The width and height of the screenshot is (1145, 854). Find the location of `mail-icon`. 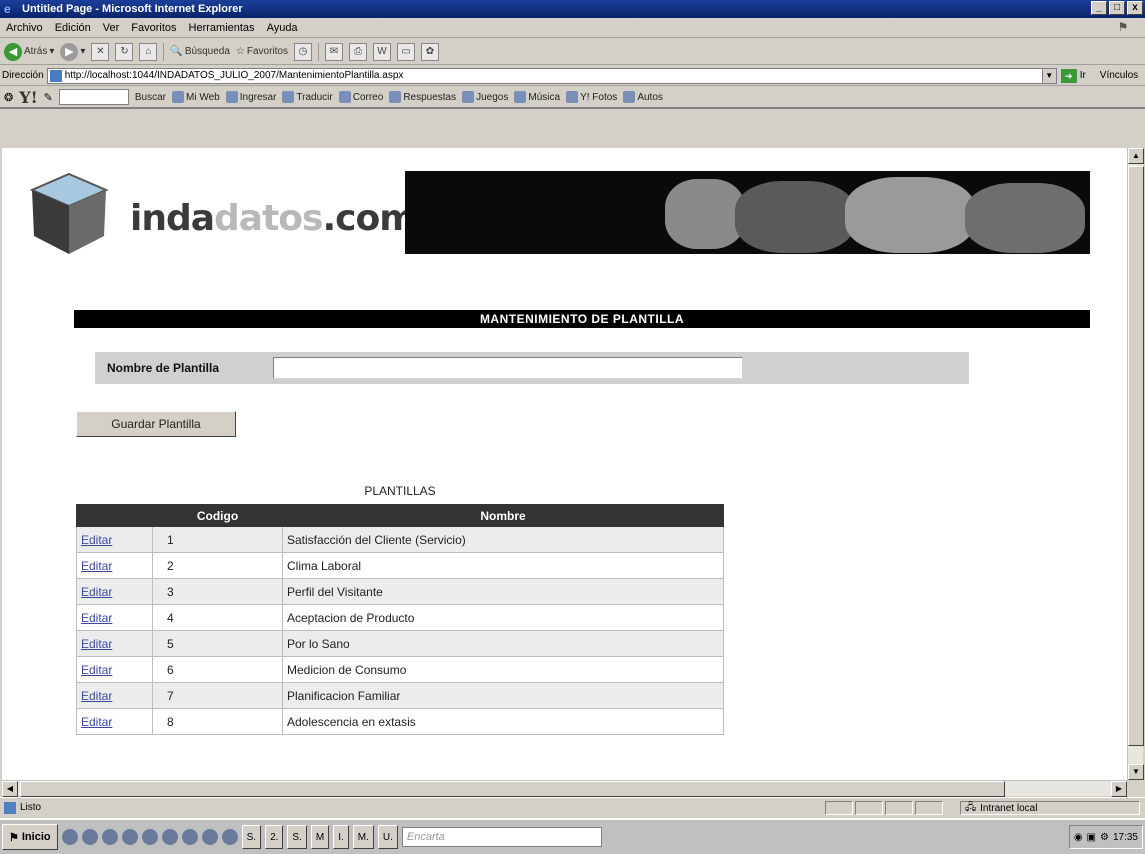

mail-icon is located at coordinates (344, 97).